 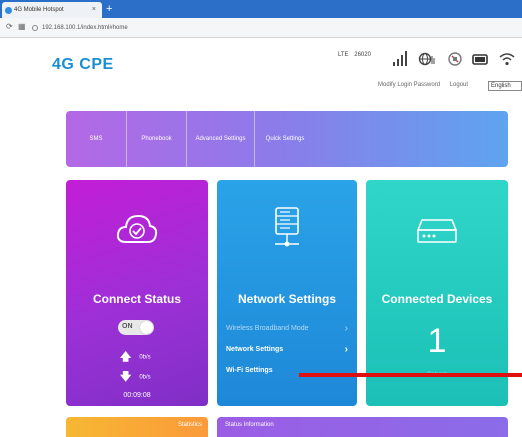 What do you see at coordinates (83, 64) in the screenshot?
I see `brand-logo: 4G CPE` at bounding box center [83, 64].